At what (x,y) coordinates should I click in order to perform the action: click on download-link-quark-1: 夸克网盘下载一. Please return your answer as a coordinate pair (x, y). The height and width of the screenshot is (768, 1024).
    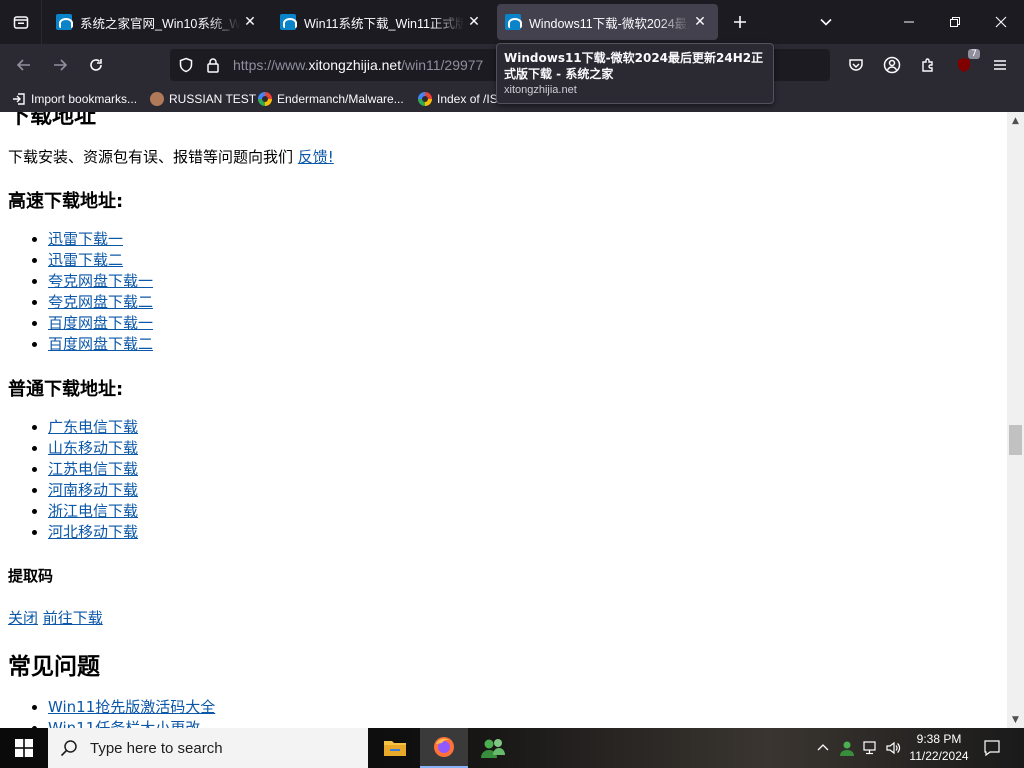
    Looking at the image, I should click on (100, 281).